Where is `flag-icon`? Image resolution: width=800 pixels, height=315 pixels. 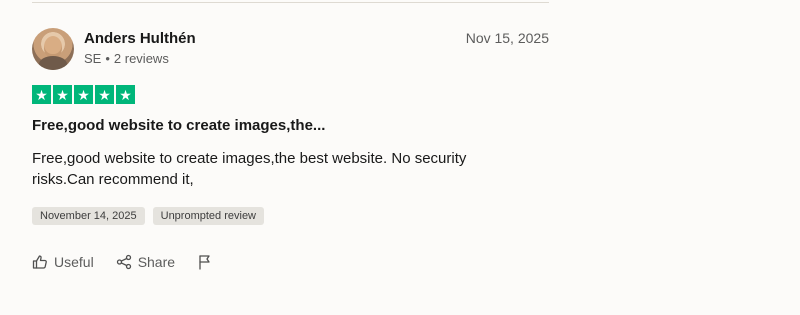 flag-icon is located at coordinates (205, 262).